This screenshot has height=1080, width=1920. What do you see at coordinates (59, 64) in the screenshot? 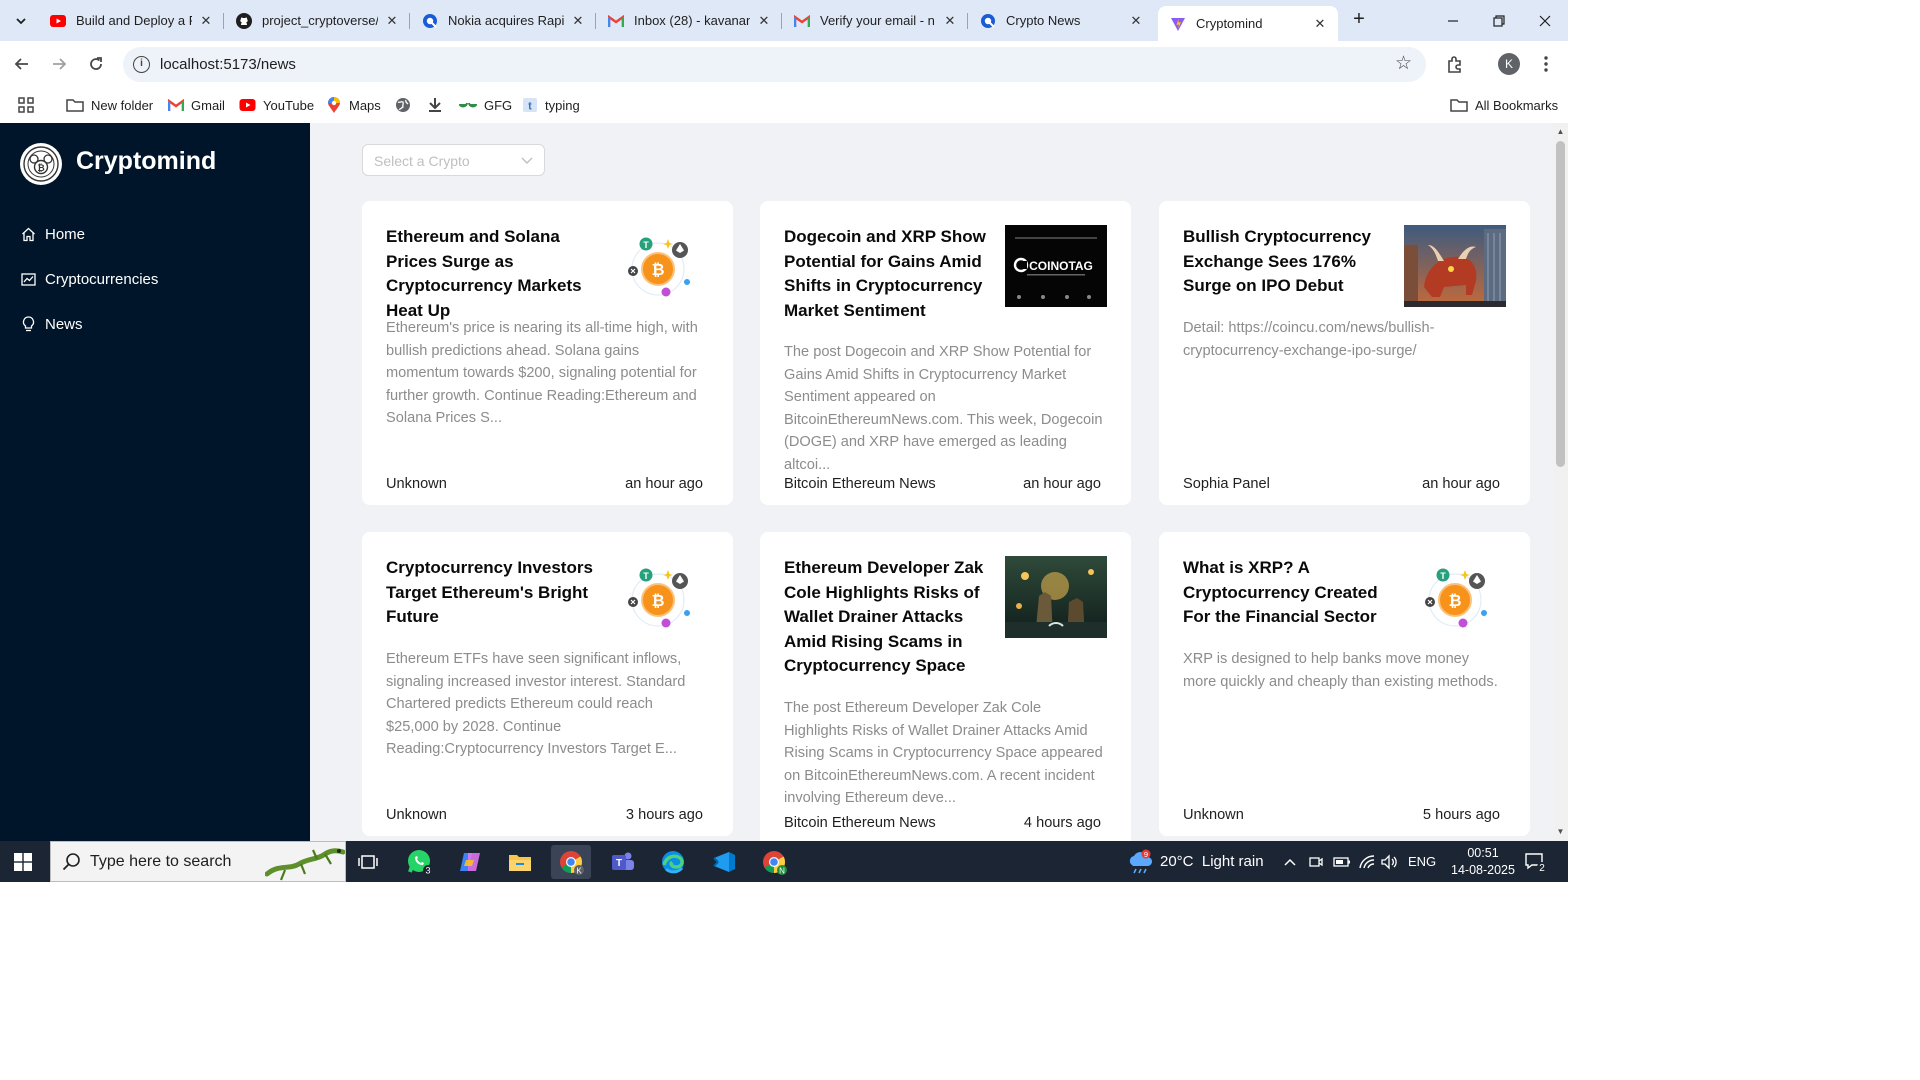
I see `forward-button` at bounding box center [59, 64].